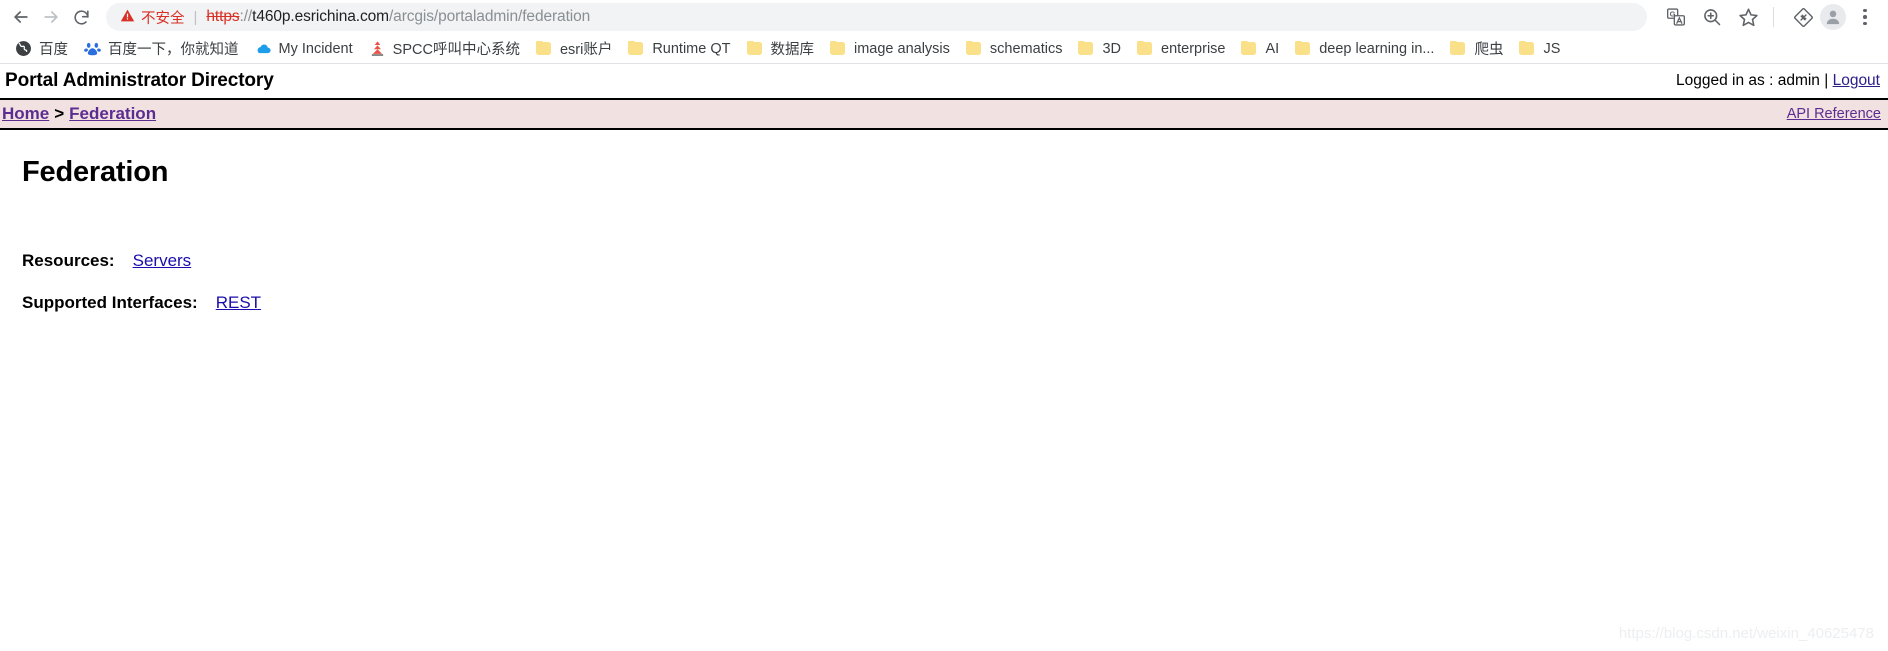  What do you see at coordinates (792, 50) in the screenshot?
I see `bookmark-label: 数据库` at bounding box center [792, 50].